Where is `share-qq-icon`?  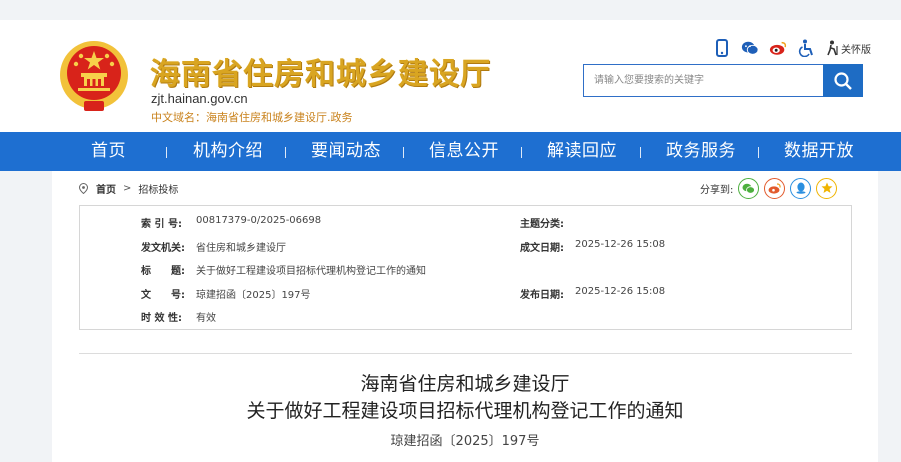
share-qq-icon is located at coordinates (801, 188).